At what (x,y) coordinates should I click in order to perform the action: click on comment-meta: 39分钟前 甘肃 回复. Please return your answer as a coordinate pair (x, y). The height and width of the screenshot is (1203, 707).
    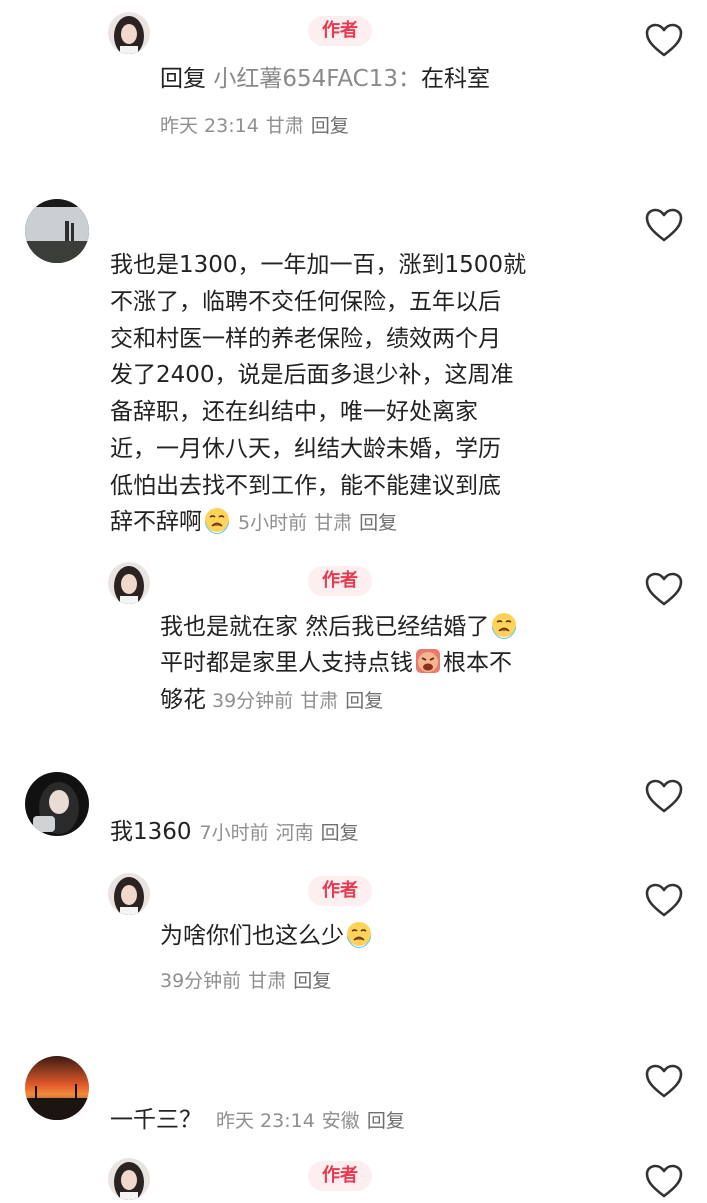
    Looking at the image, I should click on (249, 979).